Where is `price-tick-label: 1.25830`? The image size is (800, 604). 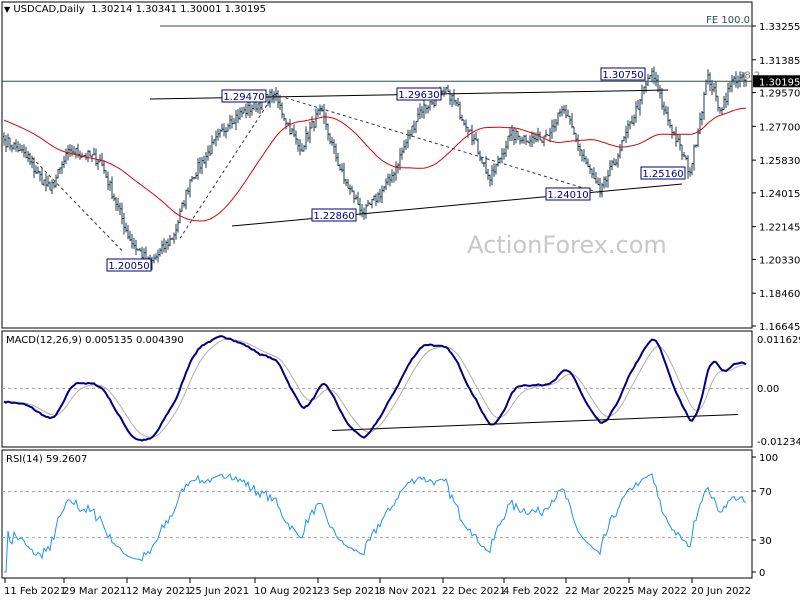 price-tick-label: 1.25830 is located at coordinates (779, 161).